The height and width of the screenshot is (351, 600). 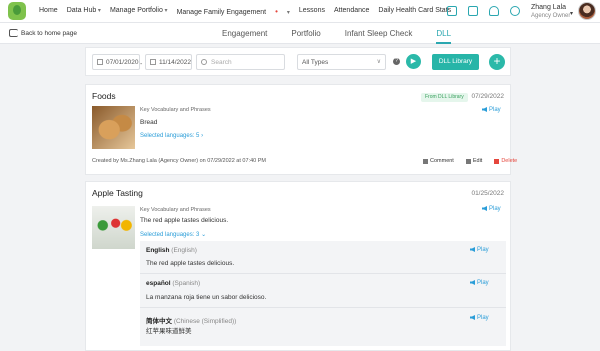 I want to click on nav-manage-family-engagement: Manage Family Engagement • ▾, so click(x=233, y=11).